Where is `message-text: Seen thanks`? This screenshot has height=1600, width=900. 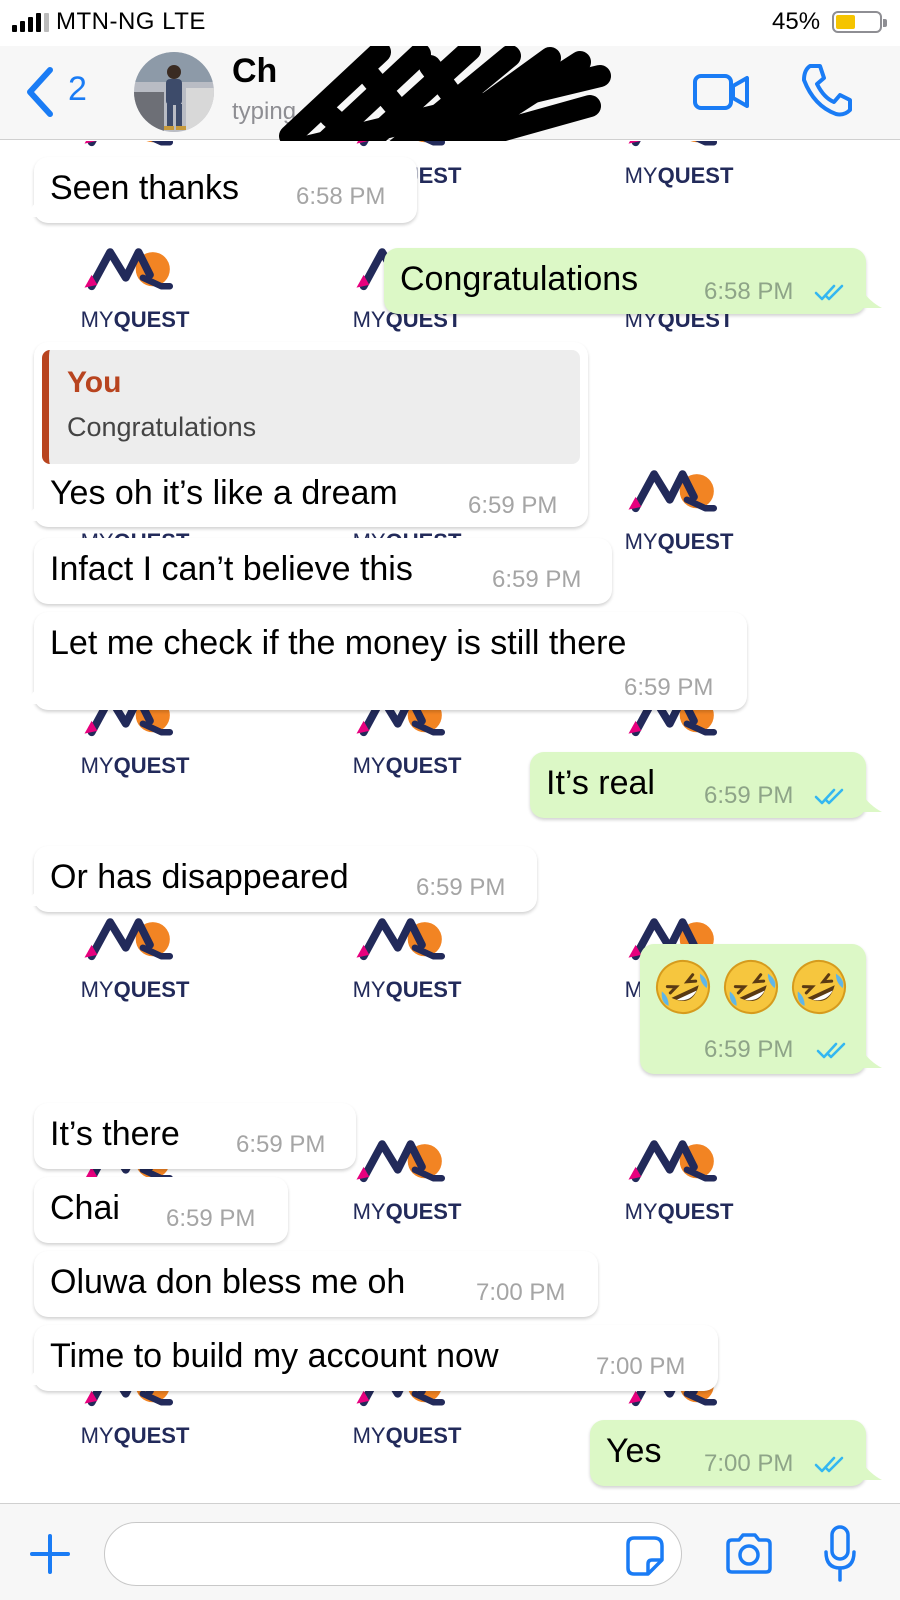 message-text: Seen thanks is located at coordinates (145, 188).